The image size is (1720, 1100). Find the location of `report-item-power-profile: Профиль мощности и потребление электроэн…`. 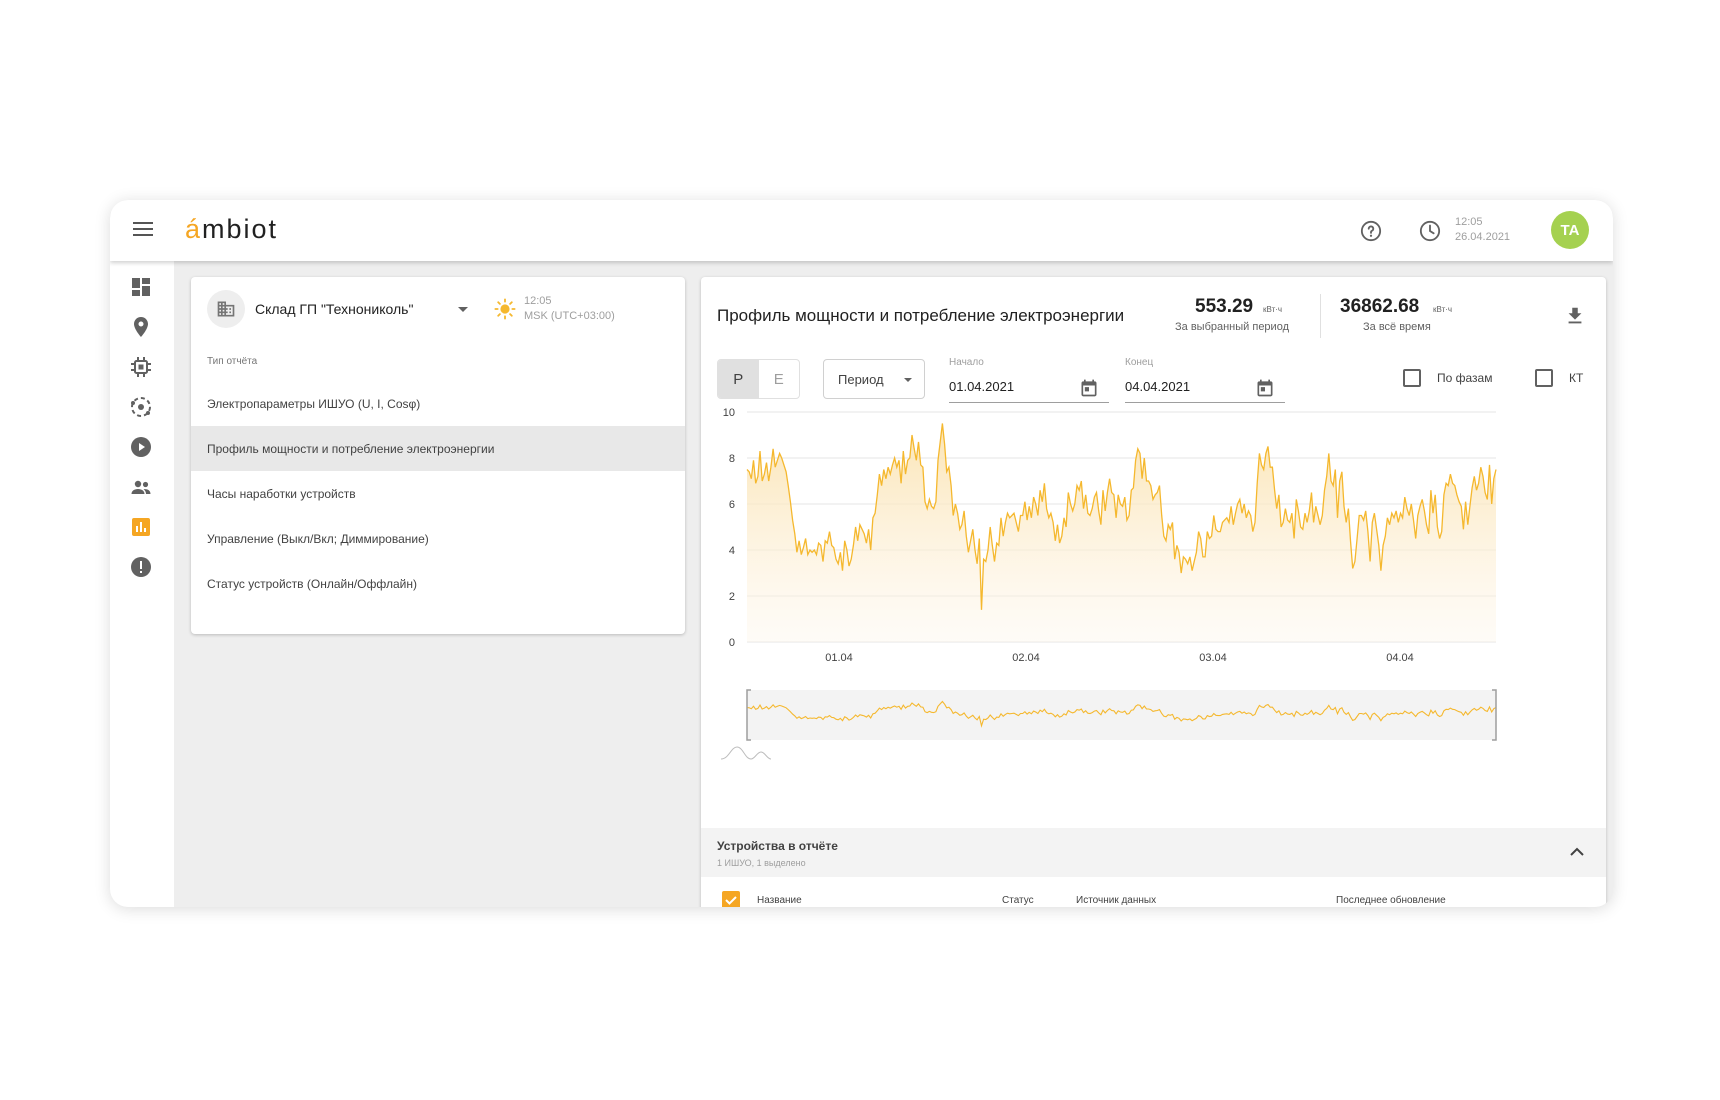

report-item-power-profile: Профиль мощности и потребление электроэн… is located at coordinates (438, 448).